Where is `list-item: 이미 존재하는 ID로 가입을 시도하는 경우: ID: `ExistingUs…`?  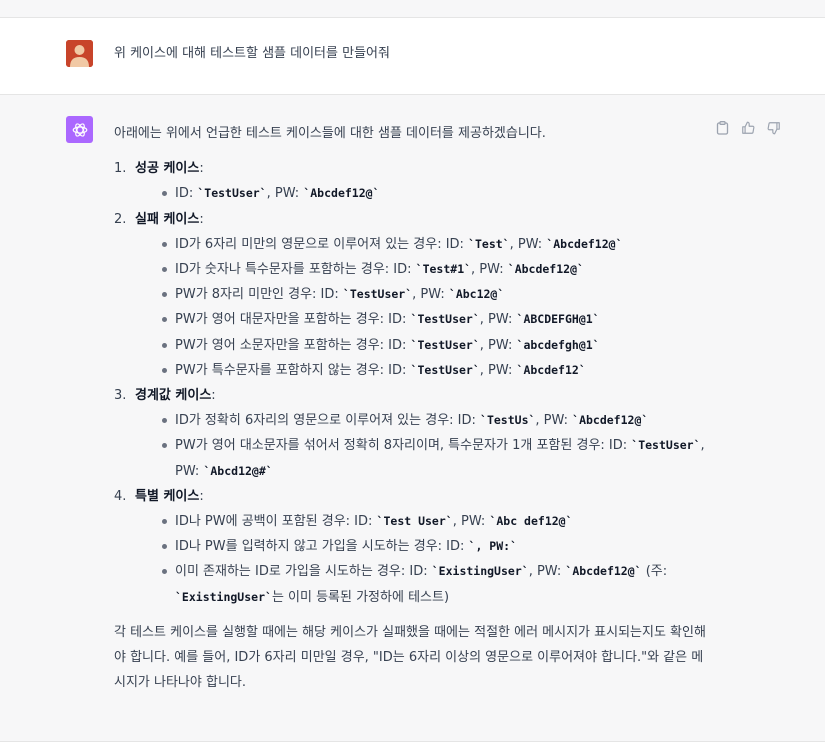 list-item: 이미 존재하는 ID로 가입을 시도하는 경우: ID: `ExistingUs… is located at coordinates (435, 584).